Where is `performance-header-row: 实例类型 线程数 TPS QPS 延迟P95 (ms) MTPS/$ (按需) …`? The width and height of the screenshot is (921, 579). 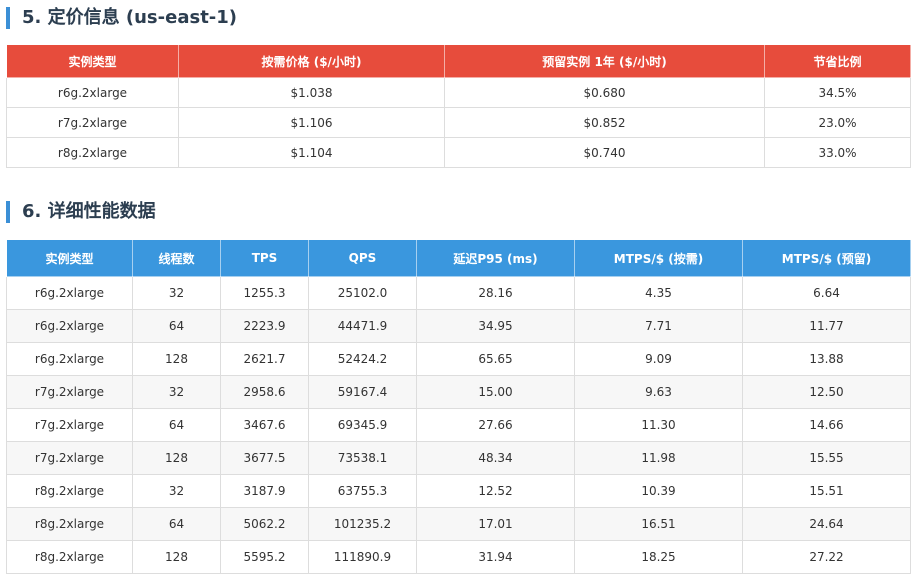 performance-header-row: 实例类型 线程数 TPS QPS 延迟P95 (ms) MTPS/$ (按需) … is located at coordinates (458, 258).